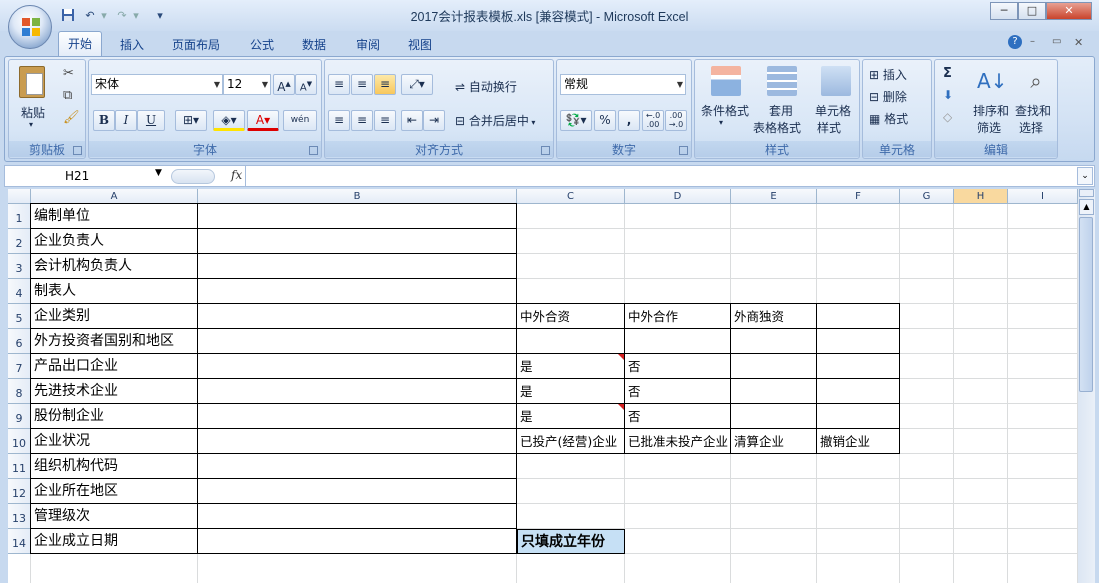  I want to click on cell-b12, so click(357, 491).